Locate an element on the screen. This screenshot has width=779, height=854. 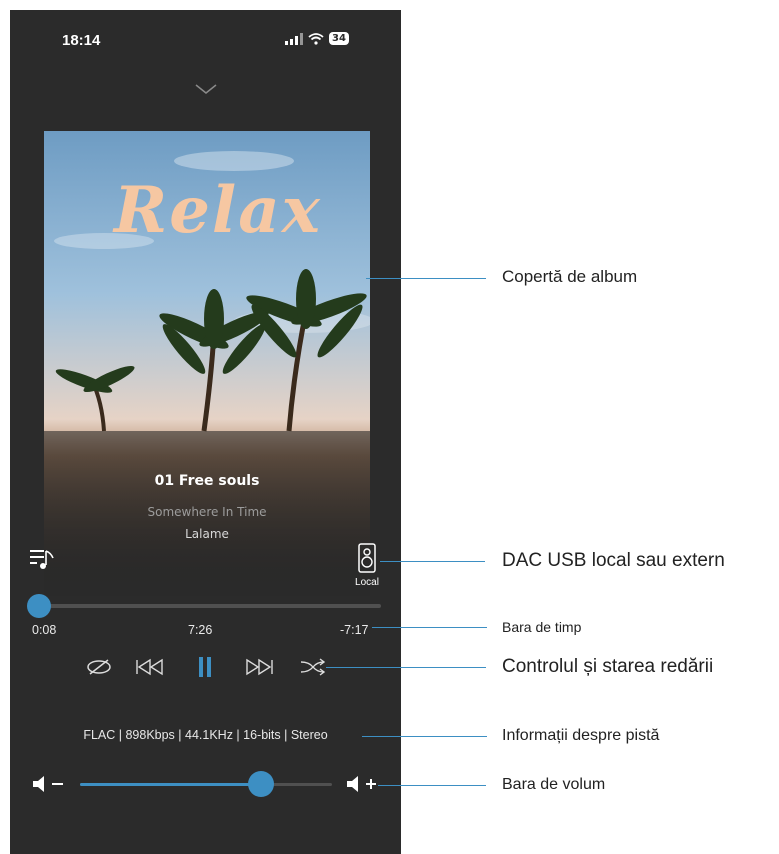
volume-bar is located at coordinates (206, 784).